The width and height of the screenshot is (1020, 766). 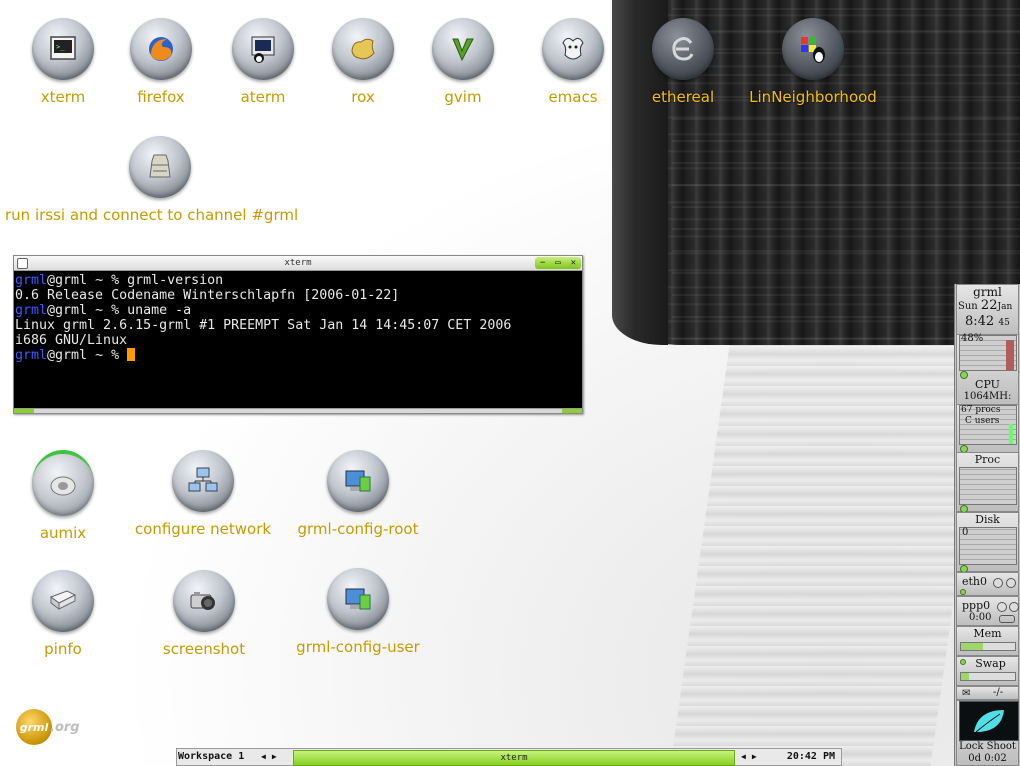 What do you see at coordinates (63, 62) in the screenshot?
I see `desktop-icon-xterm: >_ xterm` at bounding box center [63, 62].